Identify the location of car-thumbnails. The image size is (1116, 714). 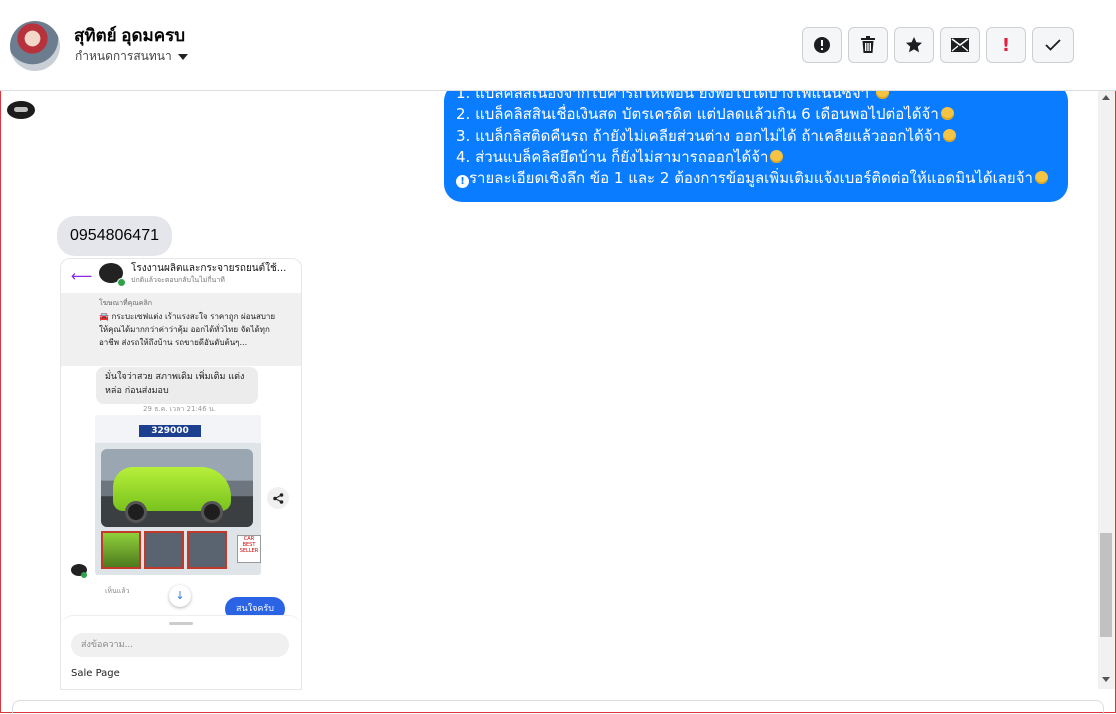
(164, 550).